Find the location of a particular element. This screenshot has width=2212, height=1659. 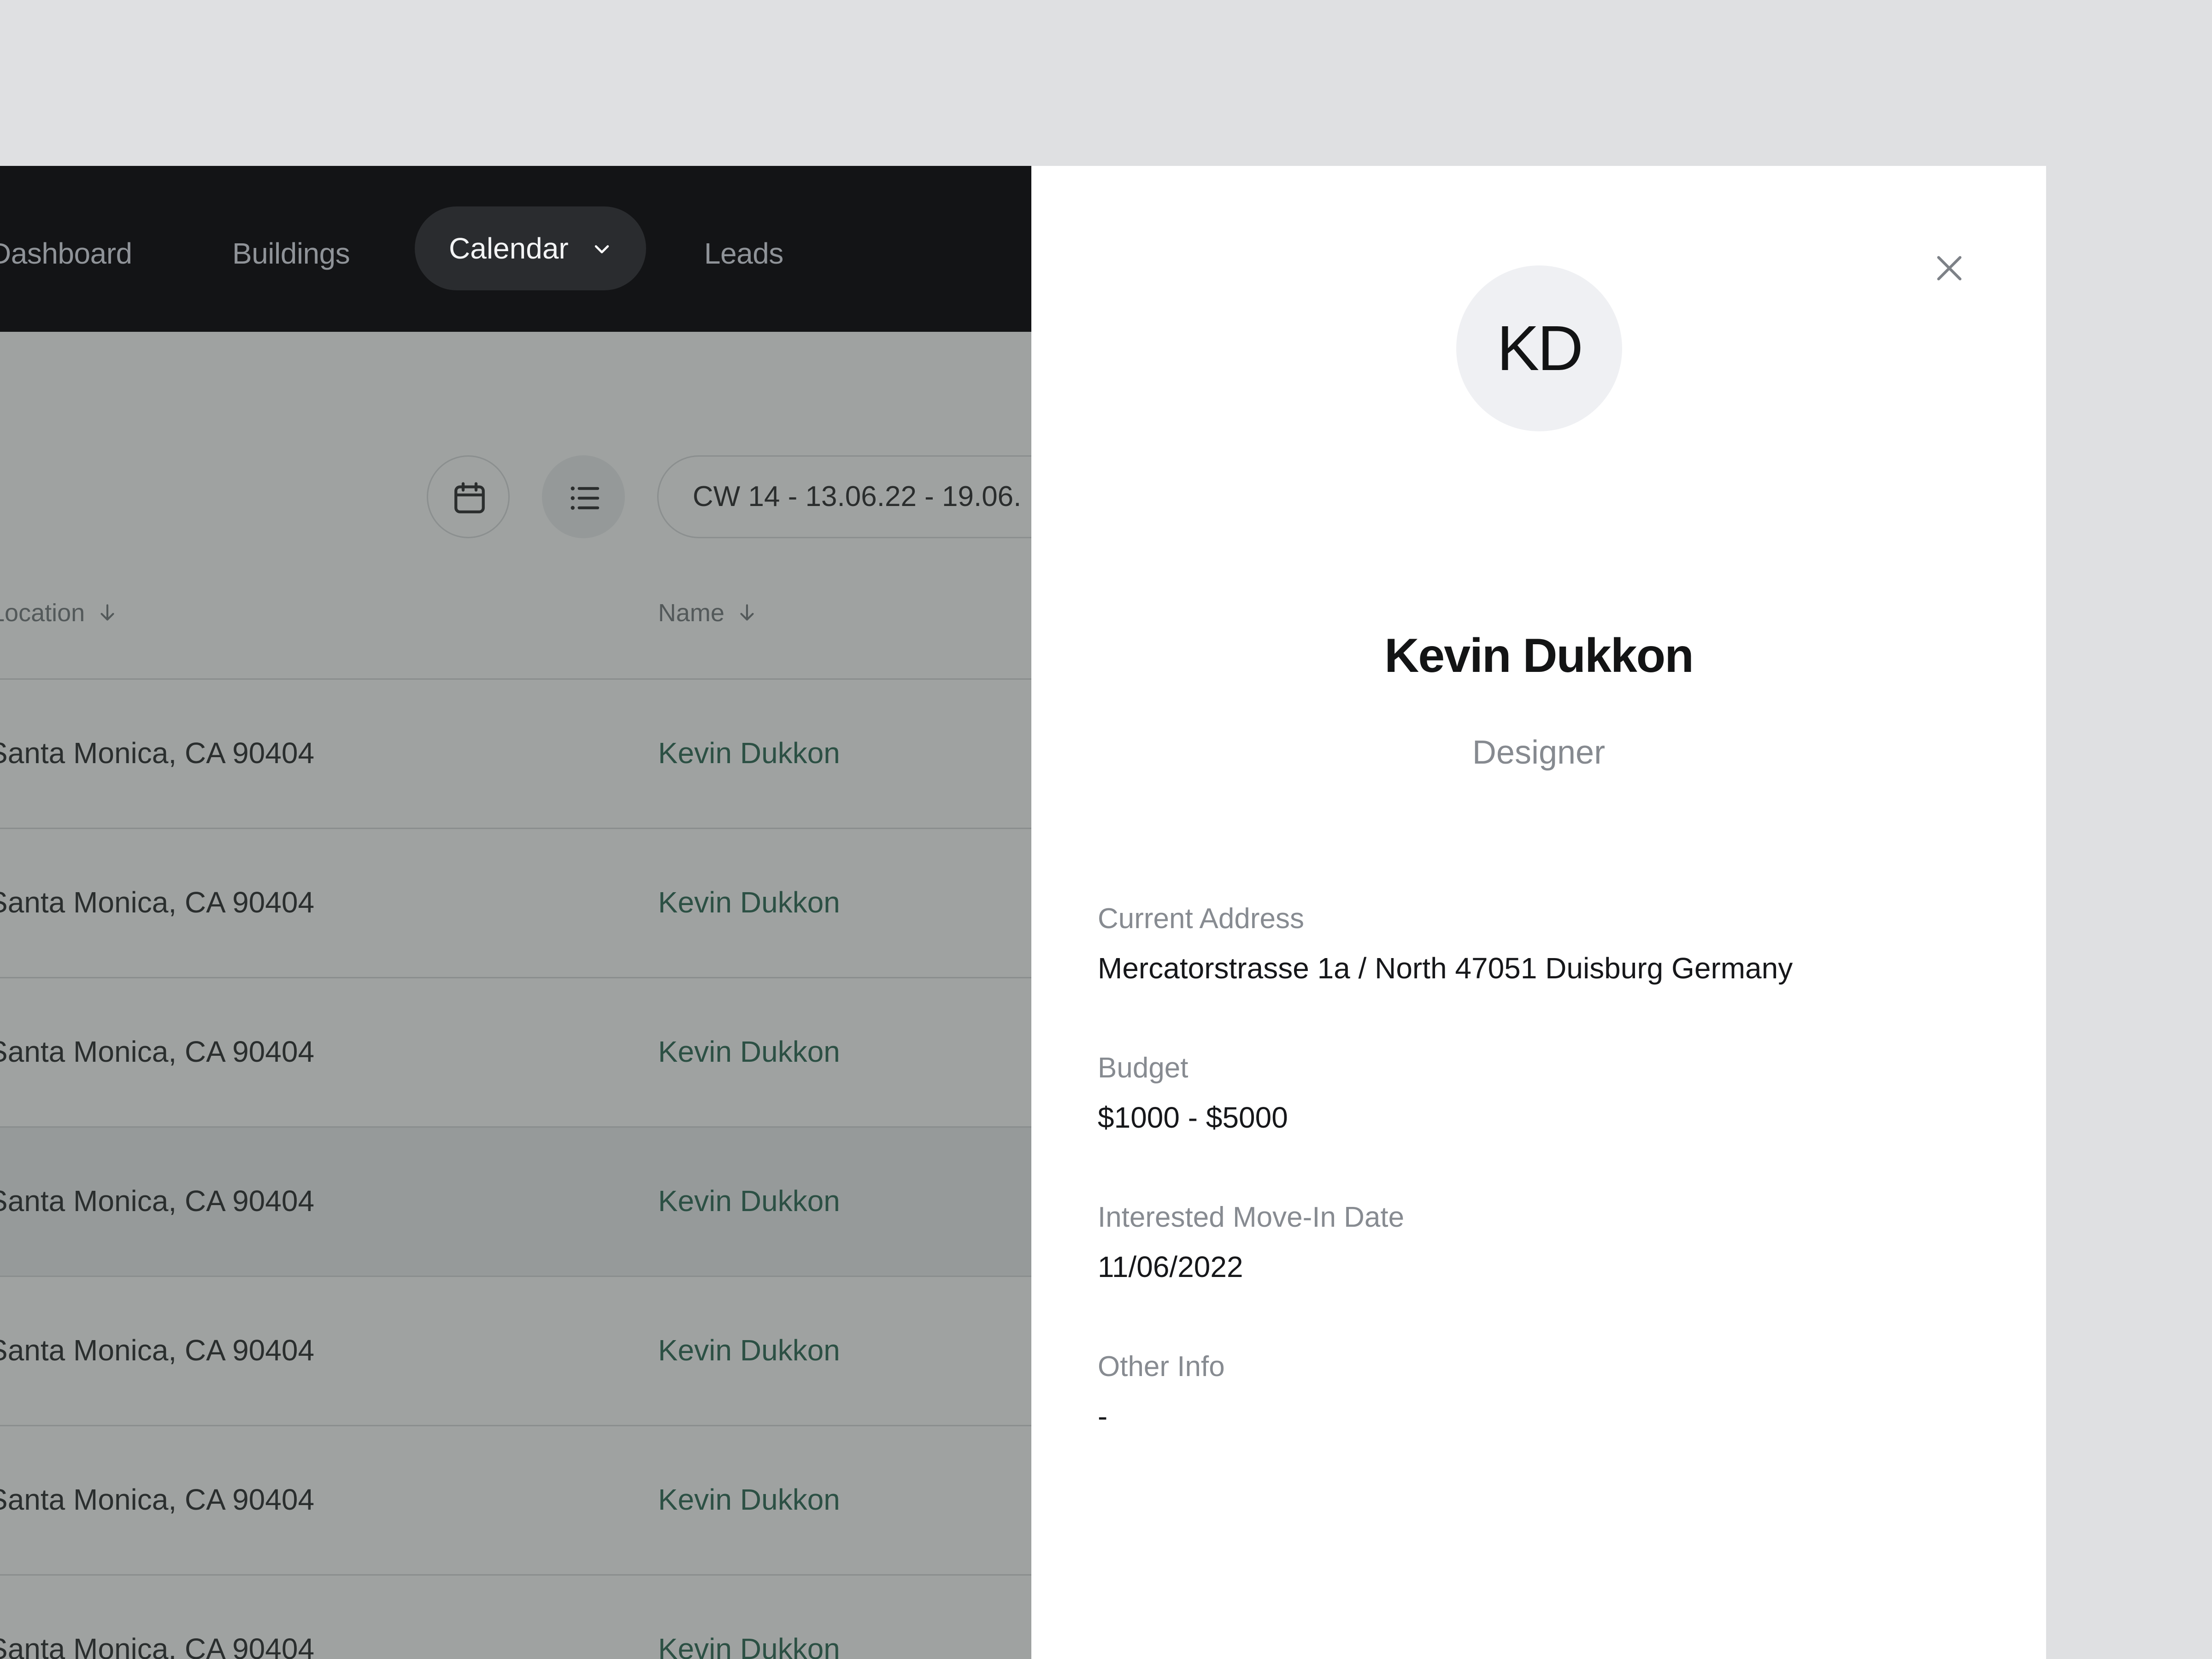

move-in-date-label: Interested Move-In Date is located at coordinates (1251, 1217).